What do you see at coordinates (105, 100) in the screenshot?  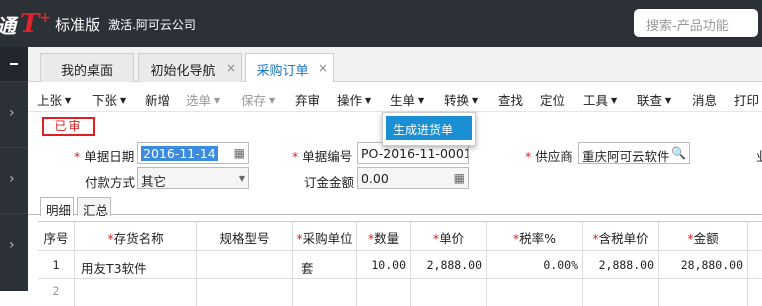 I see `next-label: 下张` at bounding box center [105, 100].